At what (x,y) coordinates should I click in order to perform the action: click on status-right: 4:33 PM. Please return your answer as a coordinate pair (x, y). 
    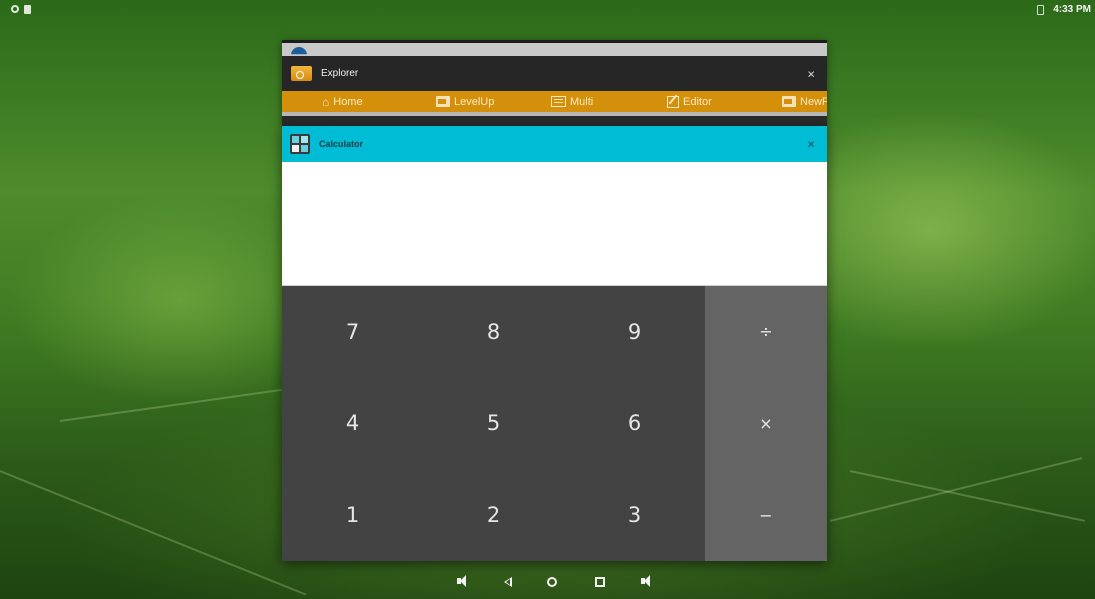
    Looking at the image, I should click on (1064, 9).